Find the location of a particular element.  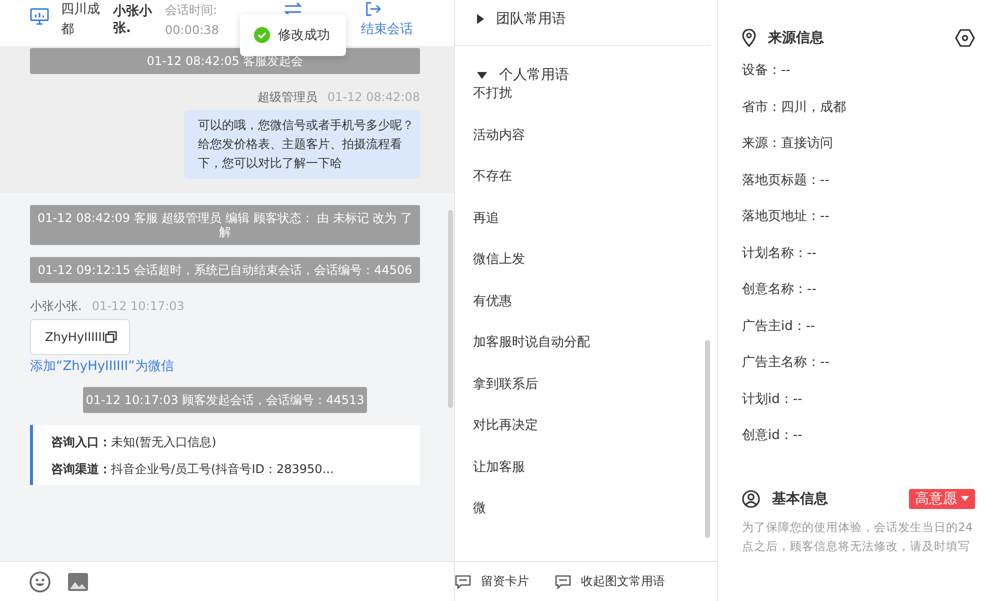

info-field: 计划名称：-- is located at coordinates (779, 262).